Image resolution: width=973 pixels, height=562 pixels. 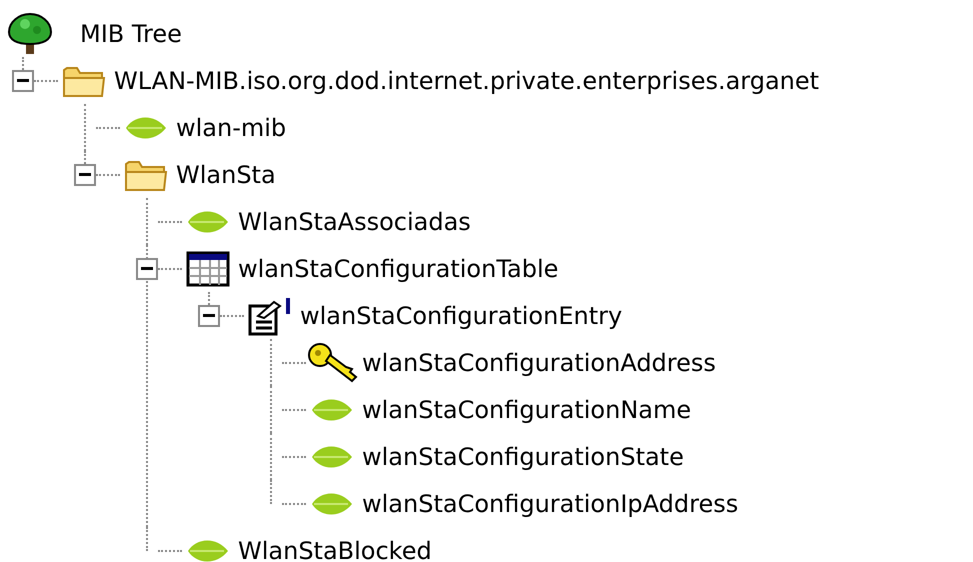 What do you see at coordinates (523, 456) in the screenshot?
I see `node-label: wlanStaConfigurationState` at bounding box center [523, 456].